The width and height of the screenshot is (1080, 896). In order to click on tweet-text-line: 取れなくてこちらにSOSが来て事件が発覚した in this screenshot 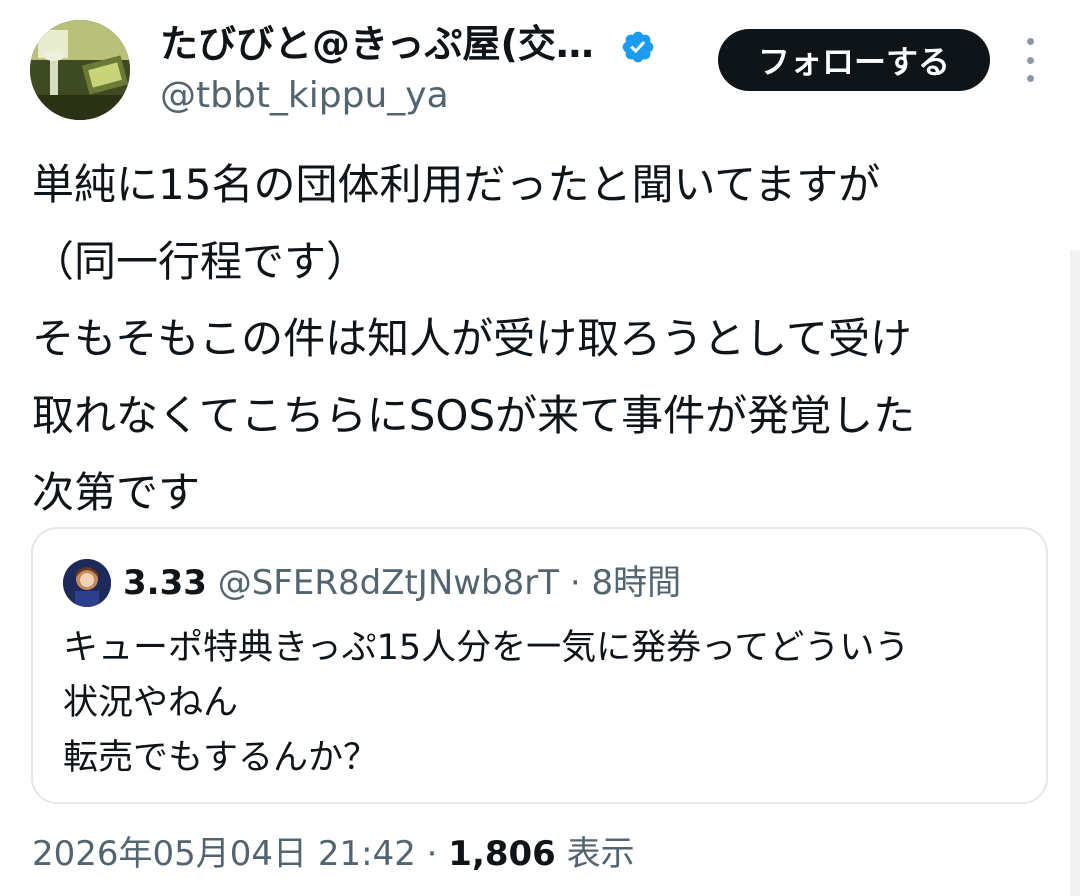, I will do `click(474, 415)`.